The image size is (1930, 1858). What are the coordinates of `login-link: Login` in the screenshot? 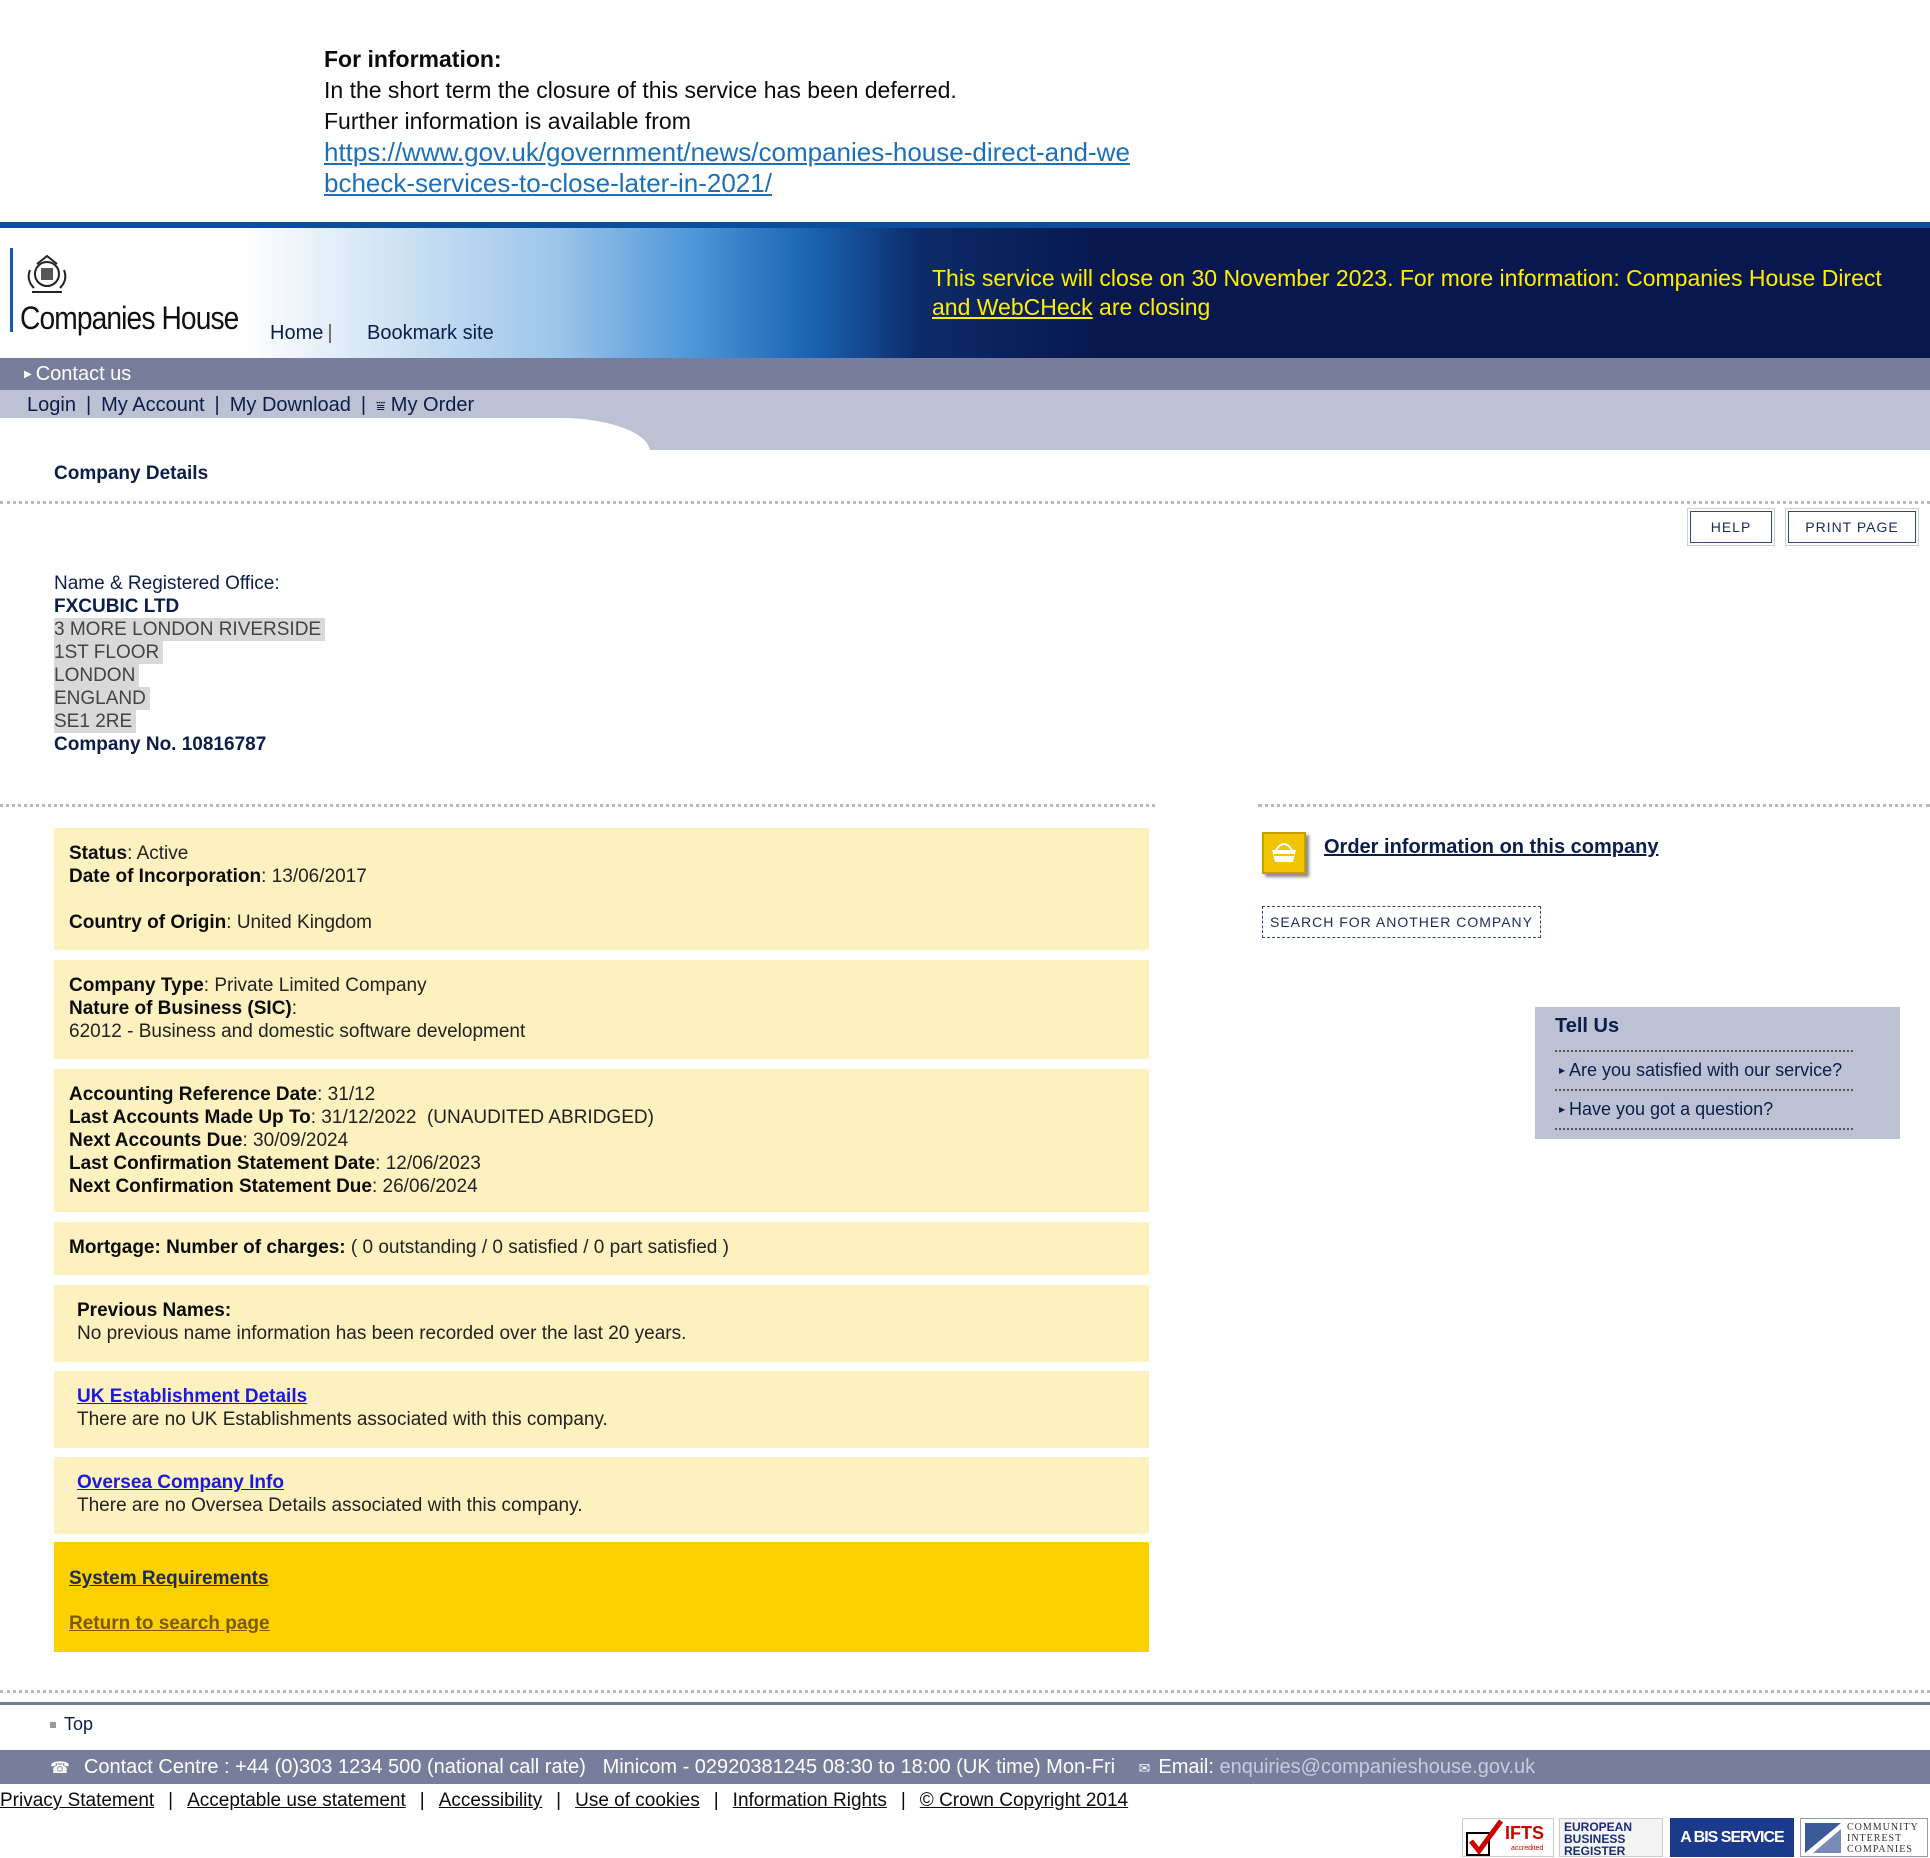 It's located at (51, 405).